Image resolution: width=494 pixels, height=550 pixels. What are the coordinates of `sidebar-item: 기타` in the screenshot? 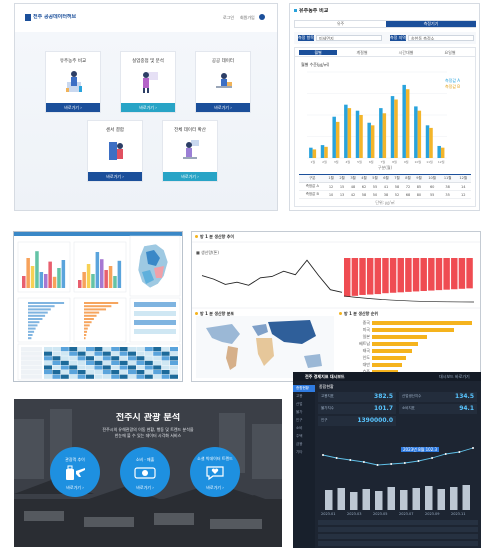 It's located at (304, 452).